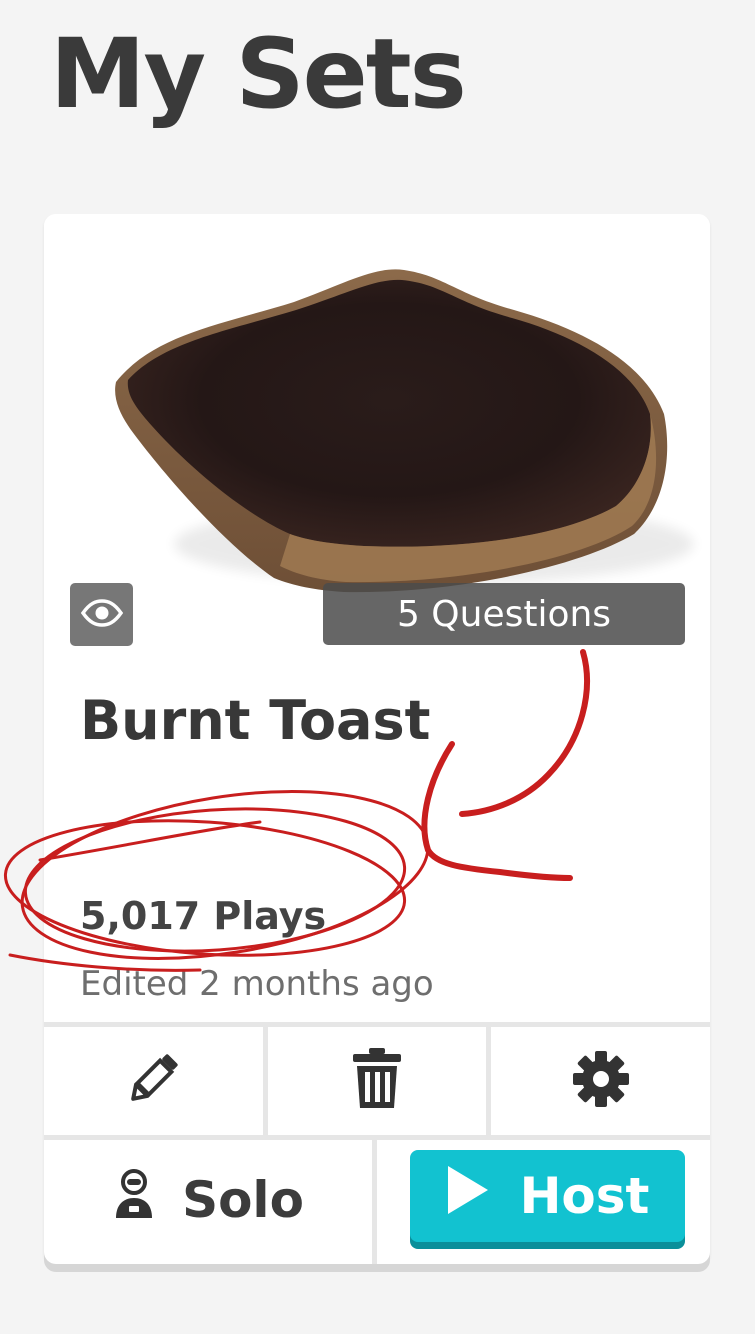 The width and height of the screenshot is (755, 1334). Describe the element at coordinates (504, 614) in the screenshot. I see `question-count-badge: 5 Questions` at that location.